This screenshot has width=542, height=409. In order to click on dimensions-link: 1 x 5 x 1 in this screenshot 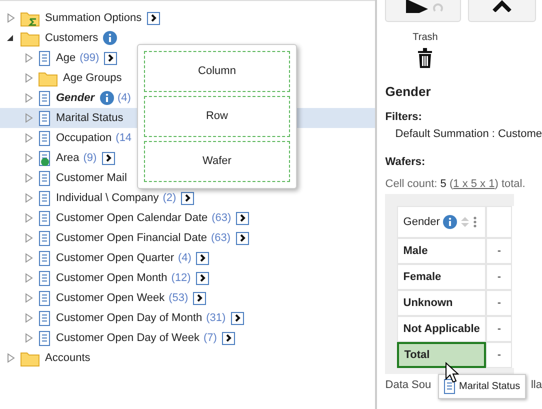, I will do `click(474, 184)`.